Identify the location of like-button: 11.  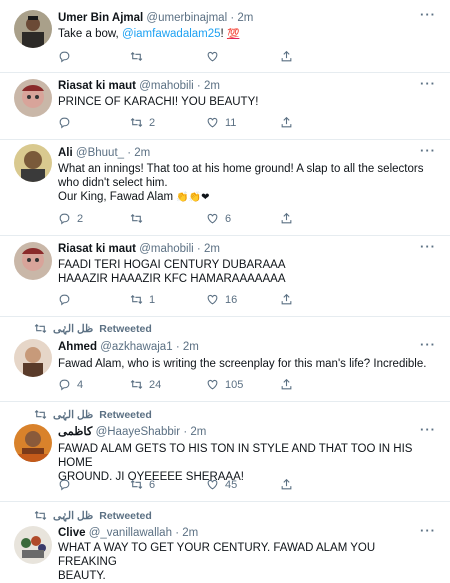
(221, 122).